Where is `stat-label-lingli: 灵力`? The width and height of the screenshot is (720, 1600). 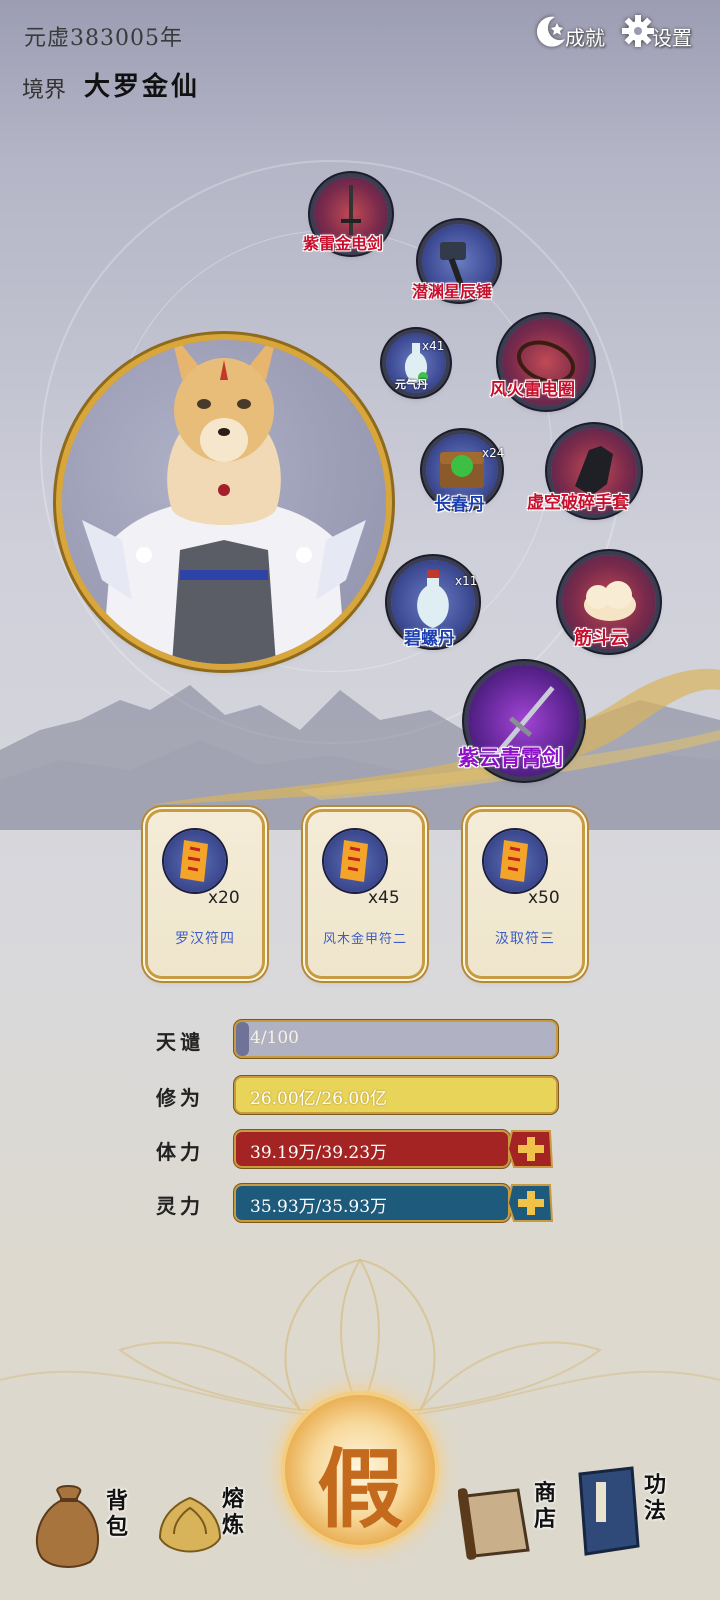 stat-label-lingli: 灵力 is located at coordinates (180, 1206).